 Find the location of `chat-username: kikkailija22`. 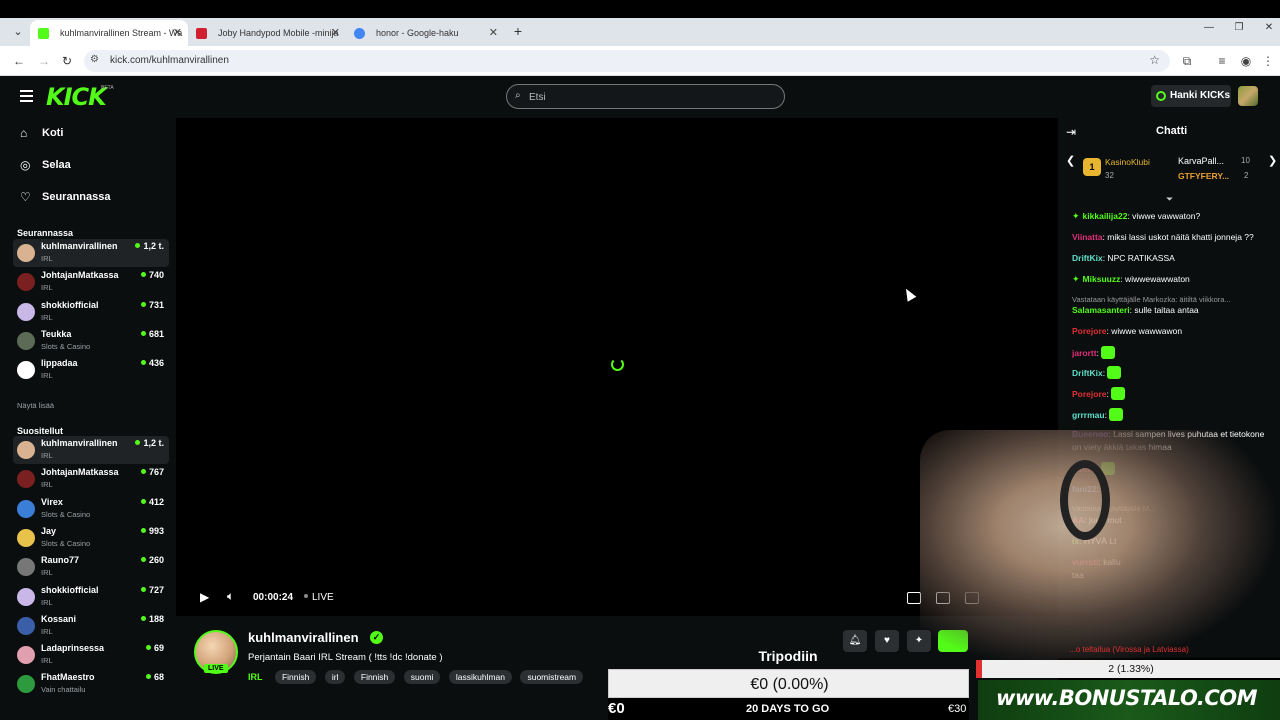

chat-username: kikkailija22 is located at coordinates (1105, 216).